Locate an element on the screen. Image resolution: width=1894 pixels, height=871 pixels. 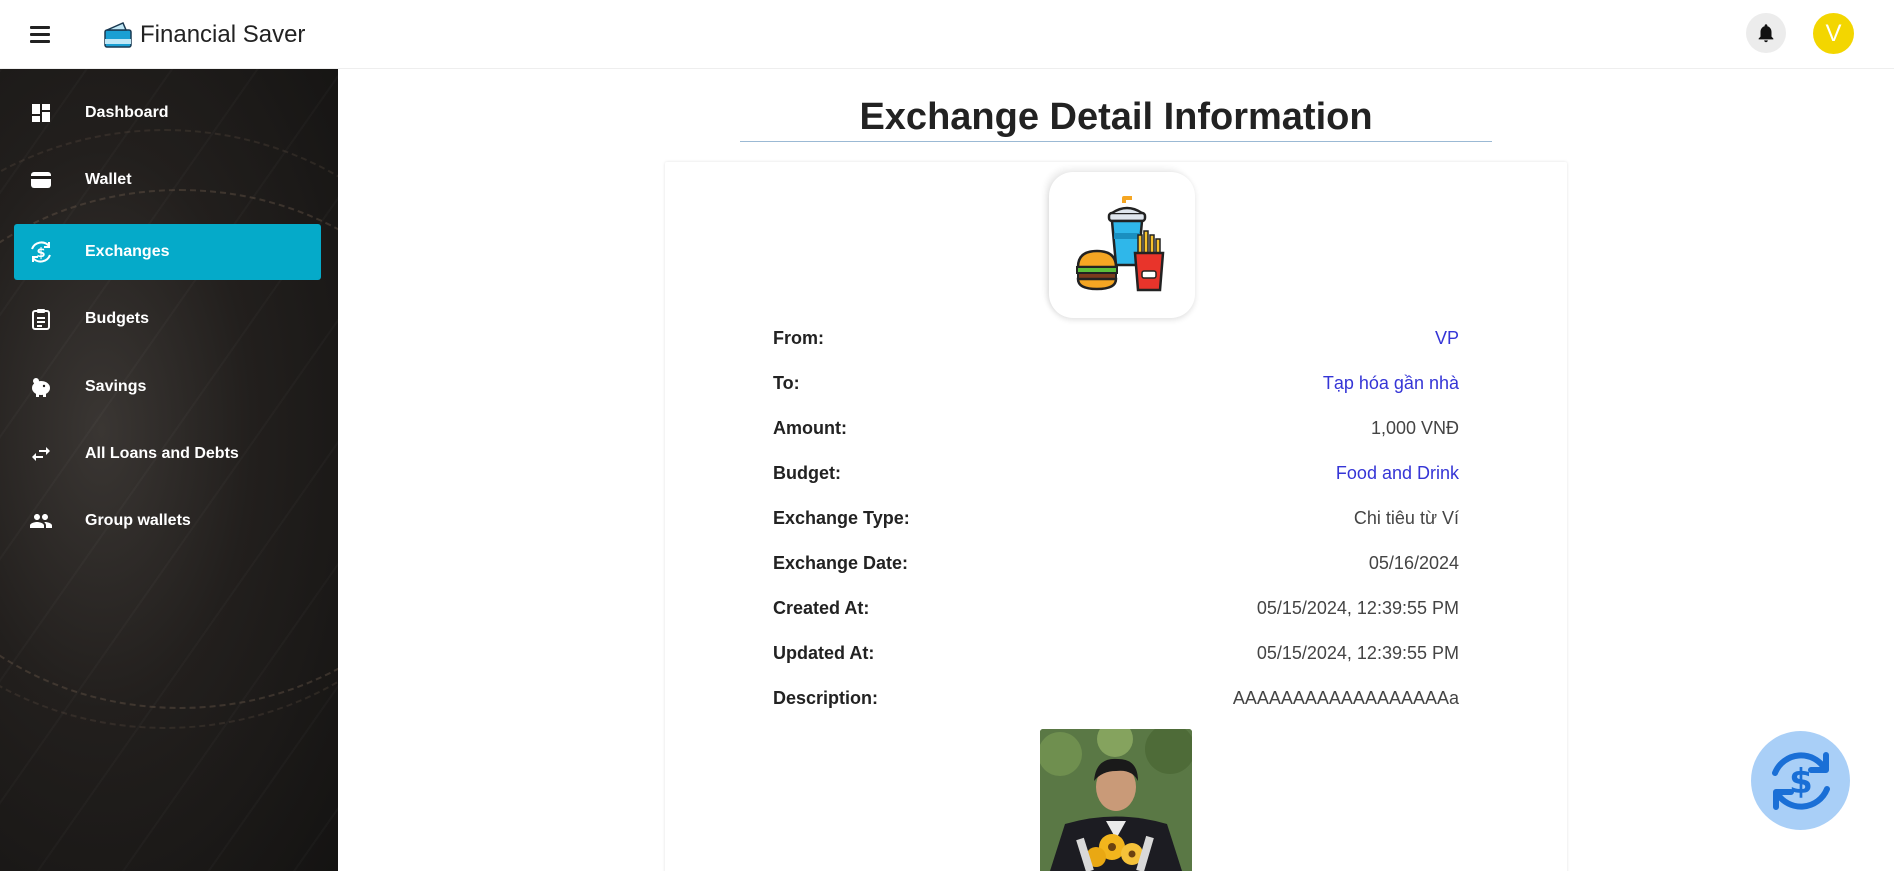
sidebar-item-group-wallets: Group wallets is located at coordinates (167, 521).